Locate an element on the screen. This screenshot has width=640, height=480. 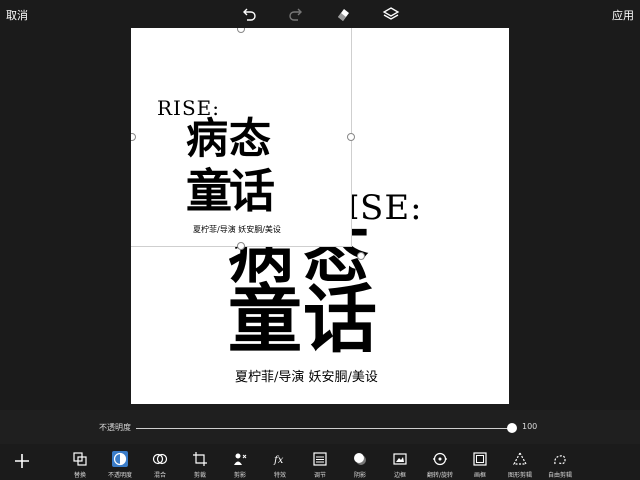
tool-shape-crop: 图形剪辑 is located at coordinates (520, 464).